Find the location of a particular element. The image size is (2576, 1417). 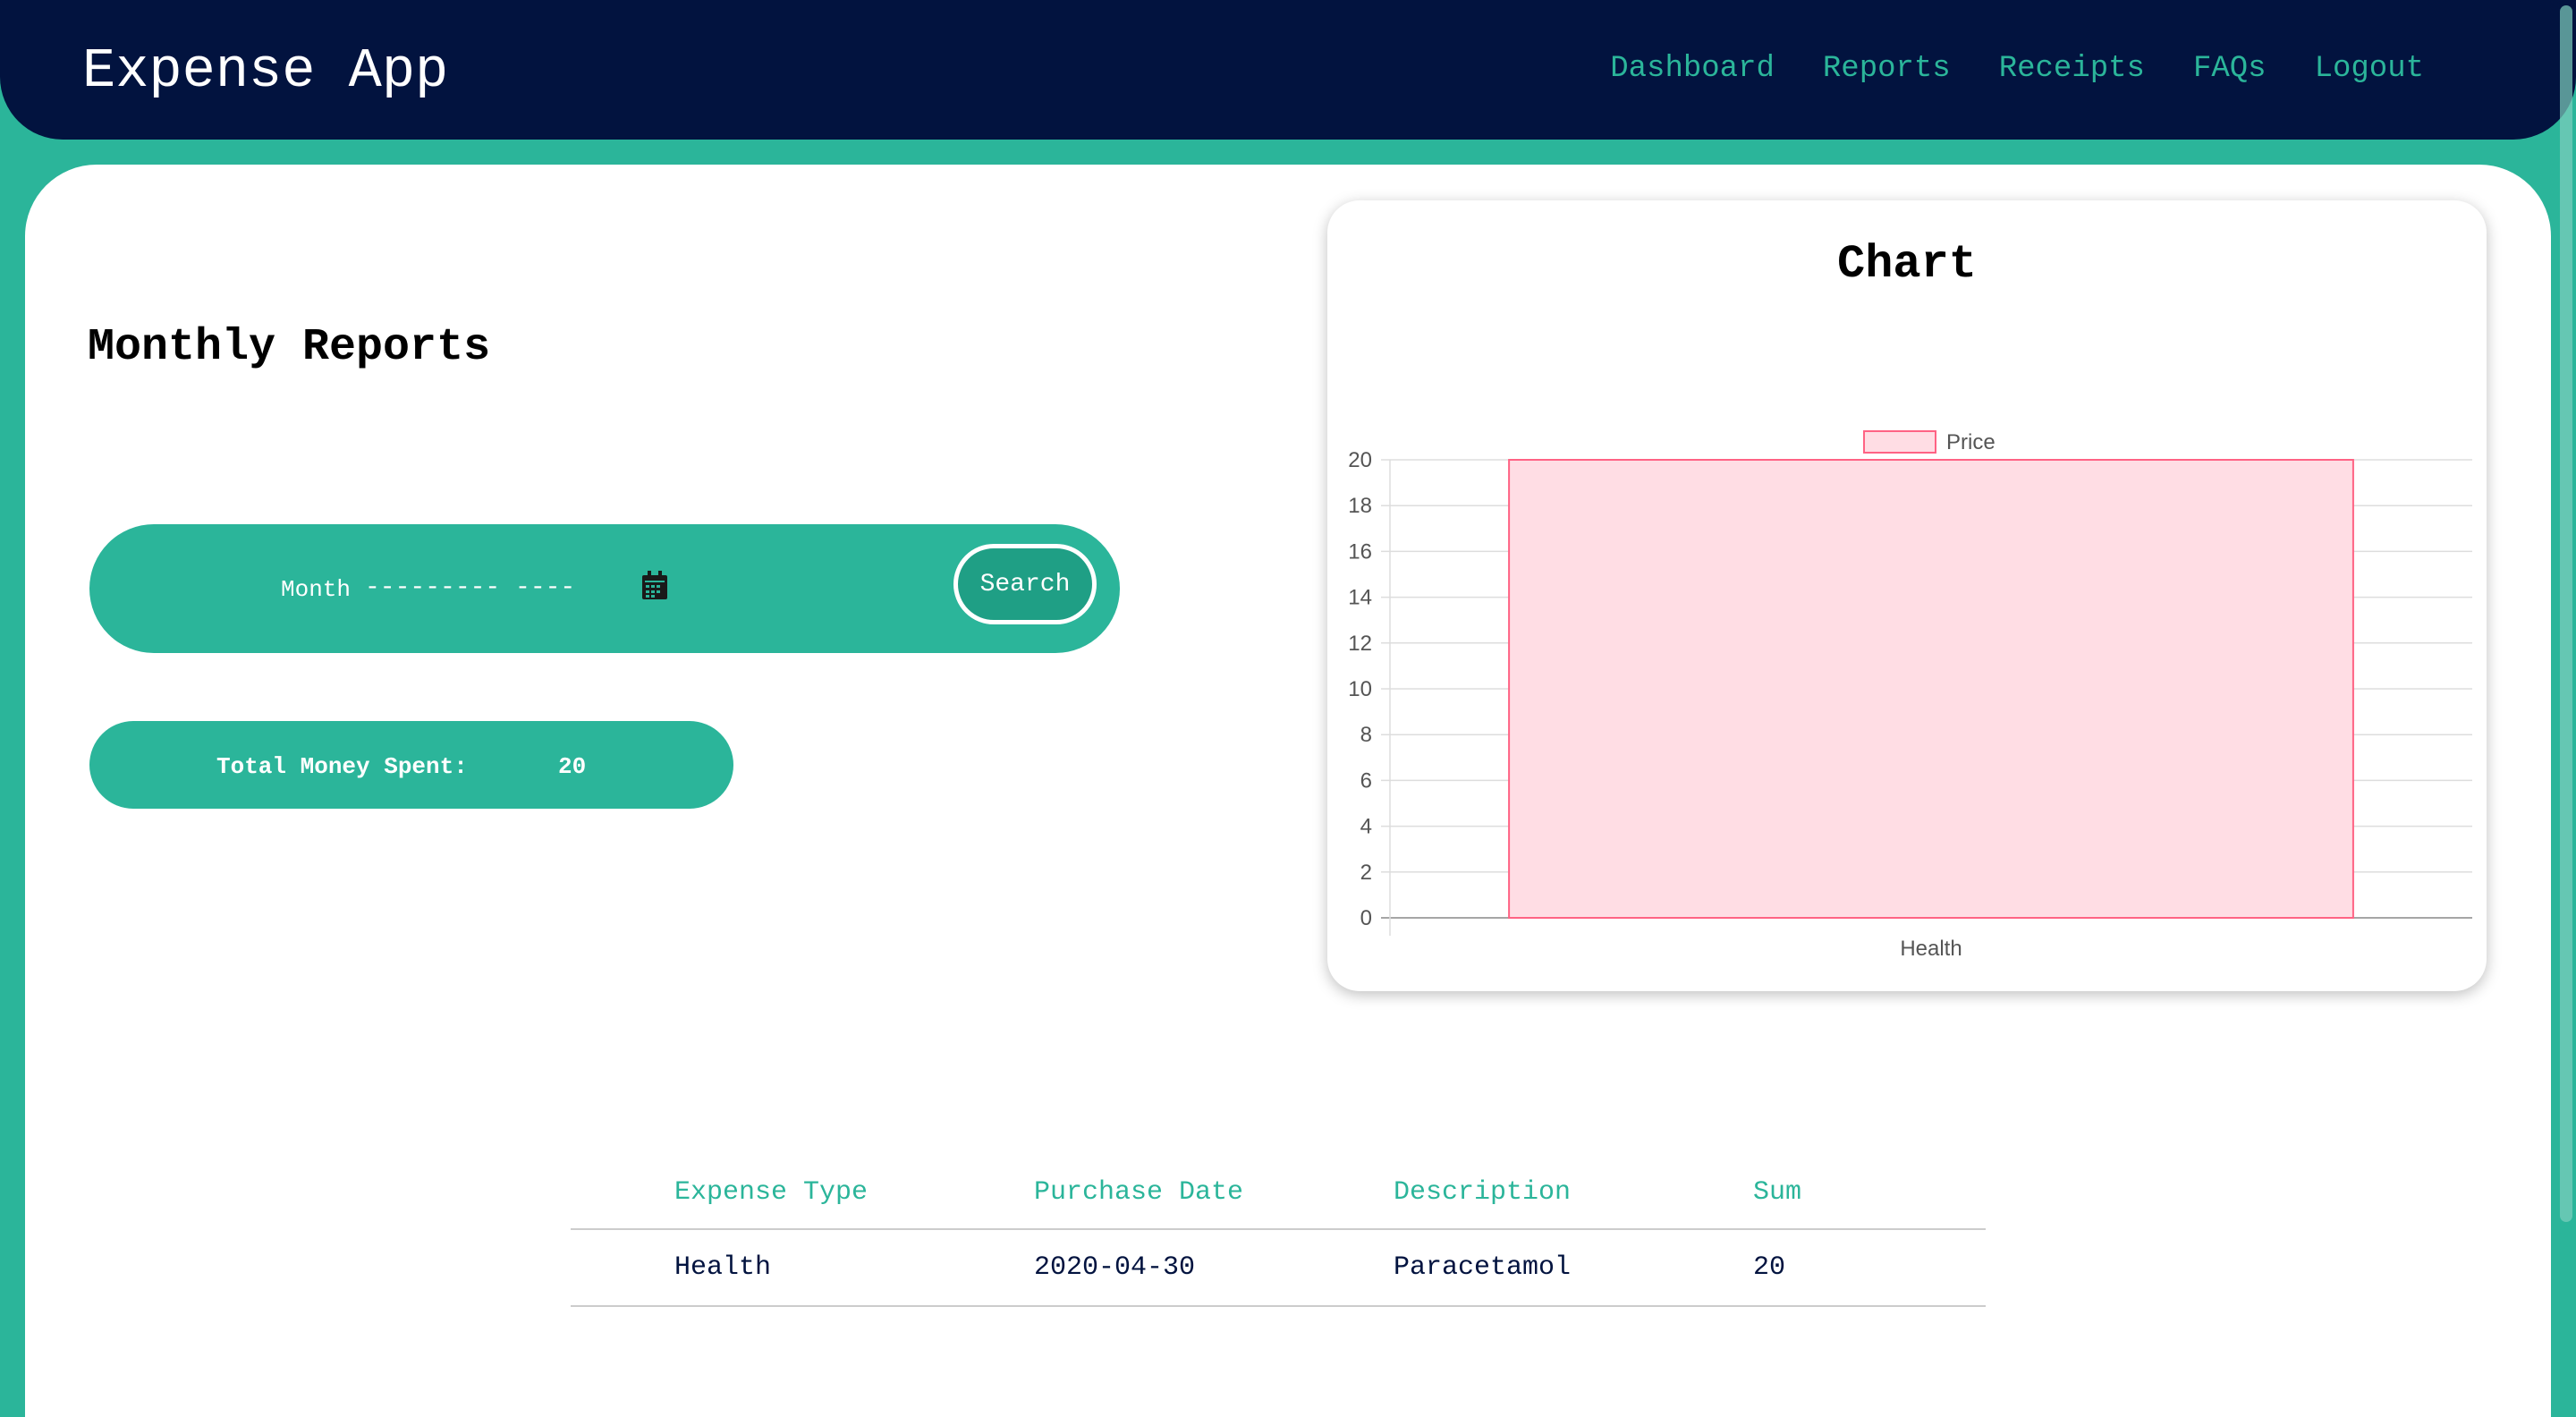

bar-health is located at coordinates (1931, 689).